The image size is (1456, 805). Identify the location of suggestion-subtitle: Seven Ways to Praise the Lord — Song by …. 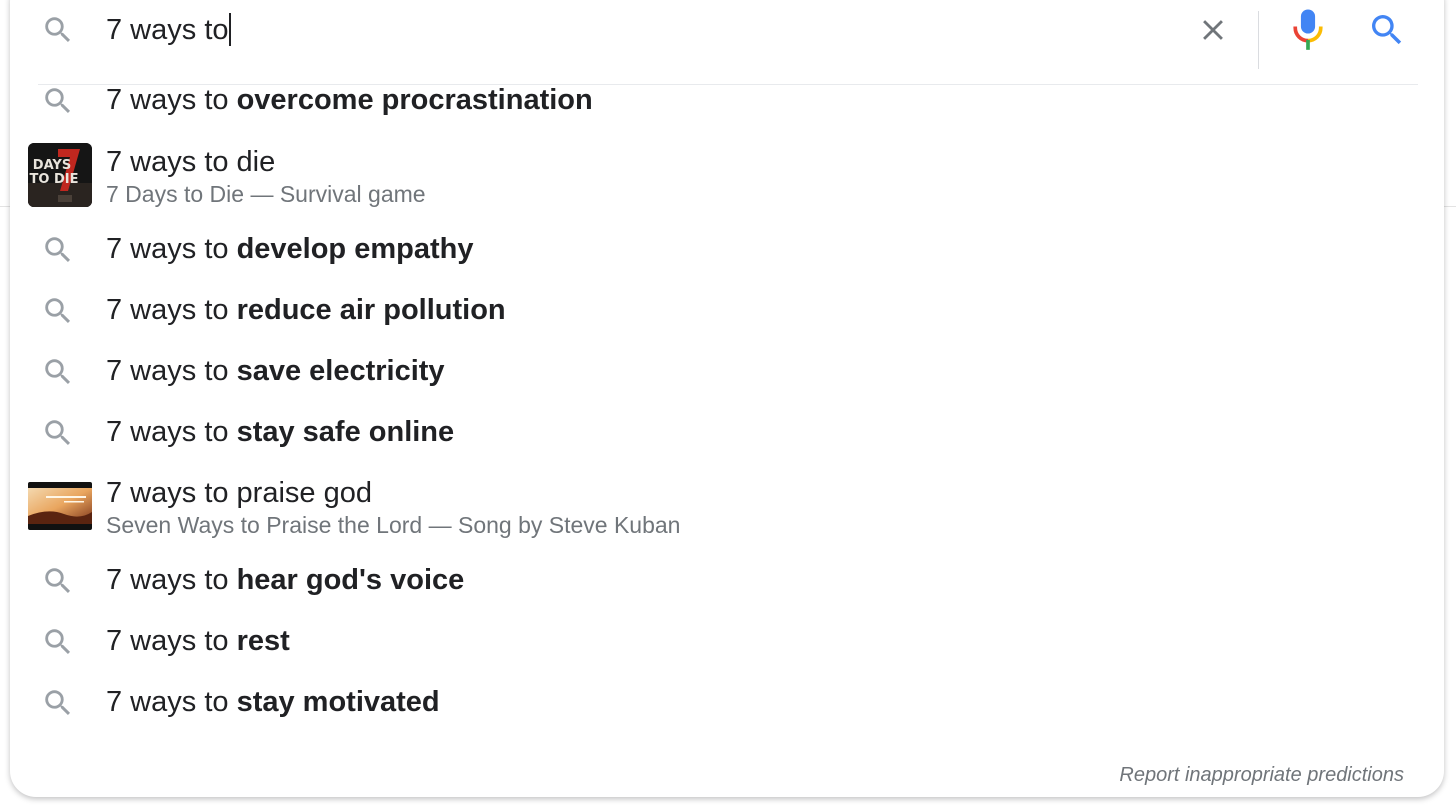
(393, 525).